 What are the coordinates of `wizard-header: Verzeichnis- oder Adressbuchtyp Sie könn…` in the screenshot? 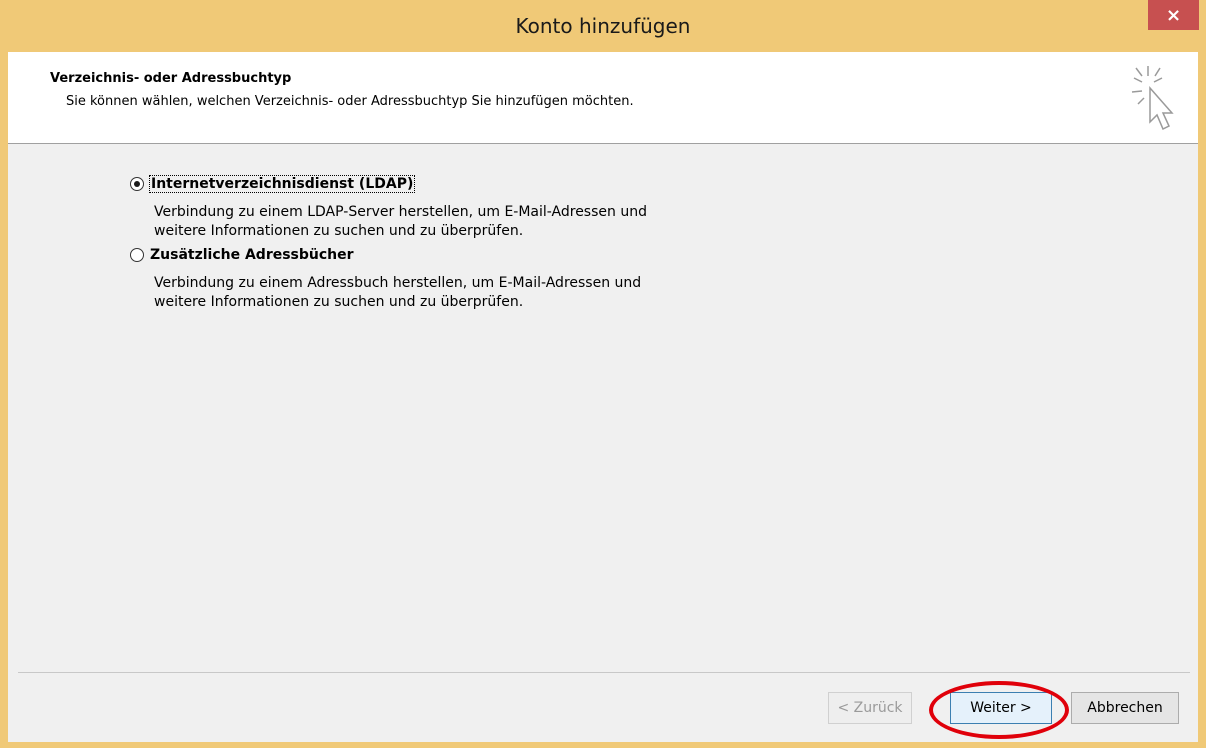 It's located at (603, 98).